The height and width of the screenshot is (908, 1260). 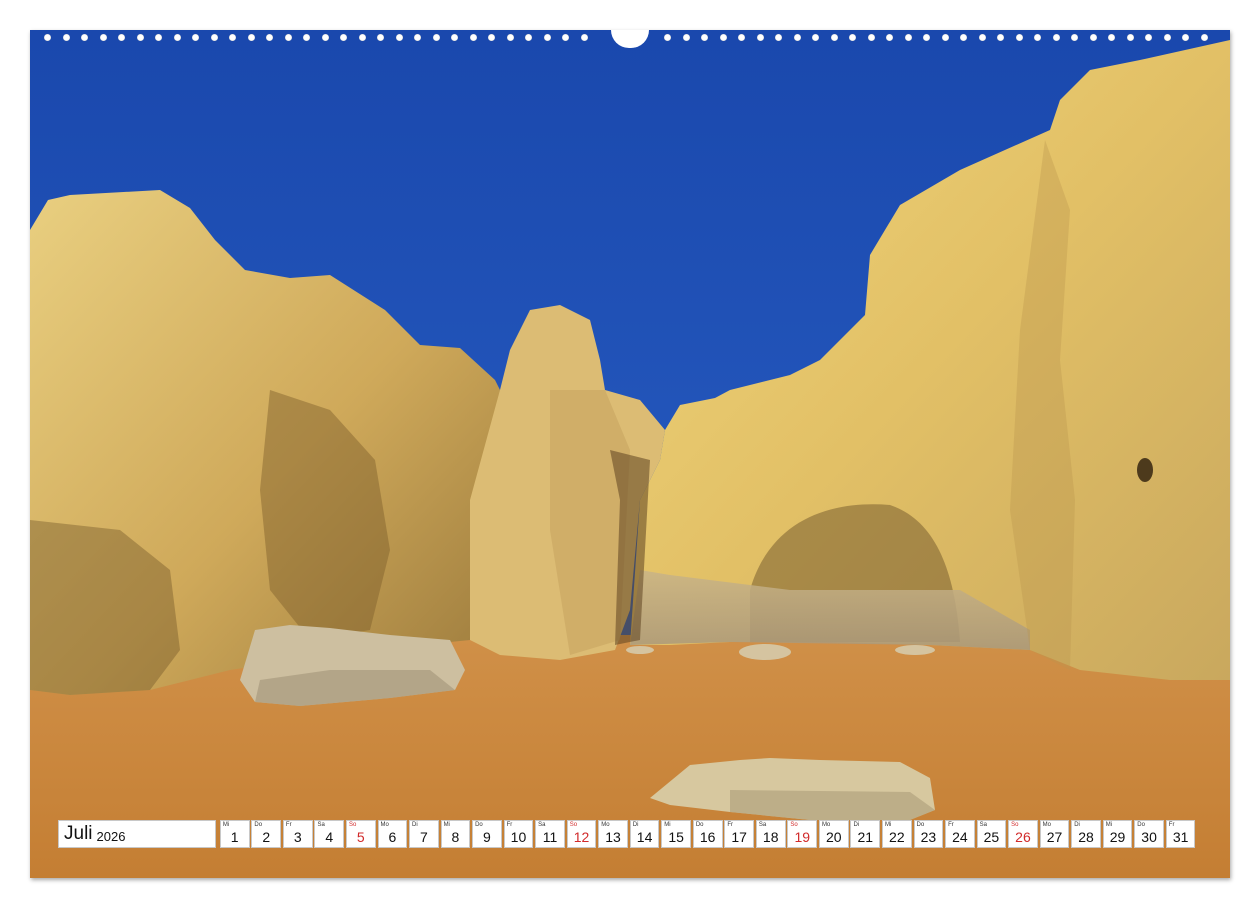 What do you see at coordinates (297, 837) in the screenshot?
I see `day-number: 3` at bounding box center [297, 837].